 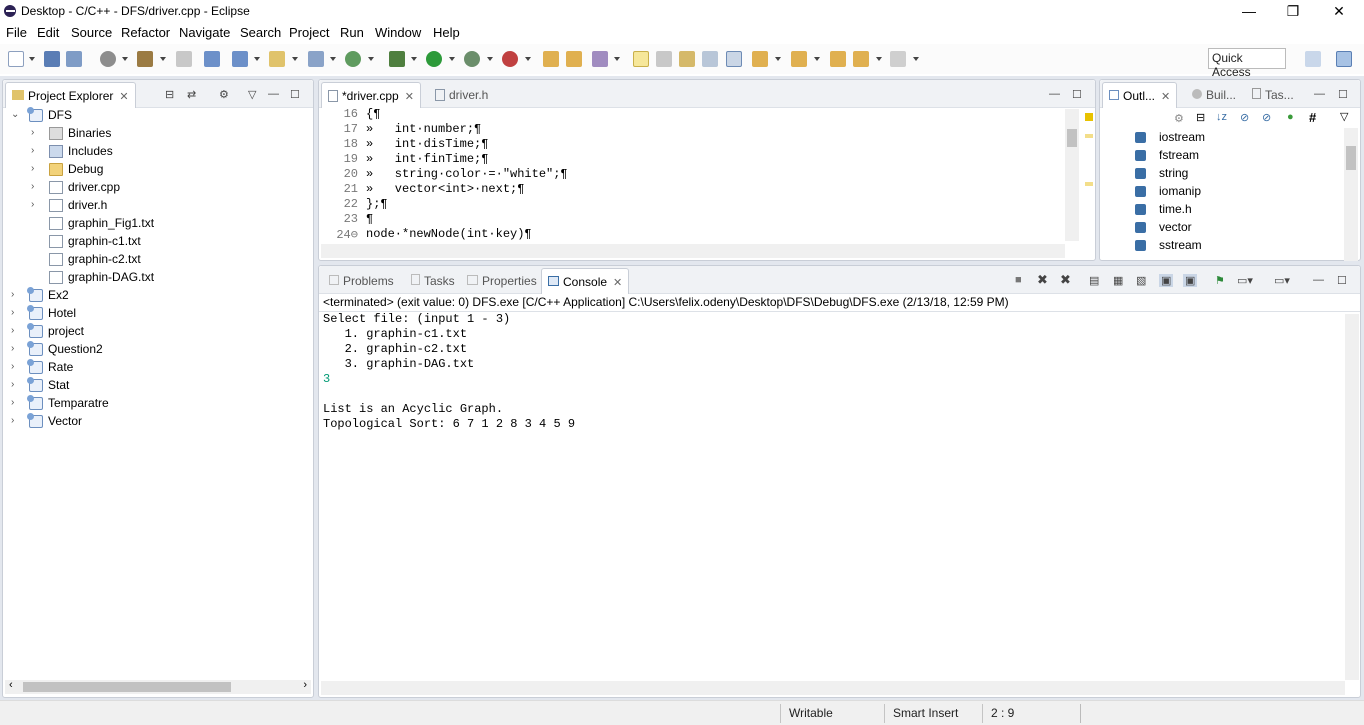 I want to click on tree-item: ⌄ DFS, so click(x=153, y=116).